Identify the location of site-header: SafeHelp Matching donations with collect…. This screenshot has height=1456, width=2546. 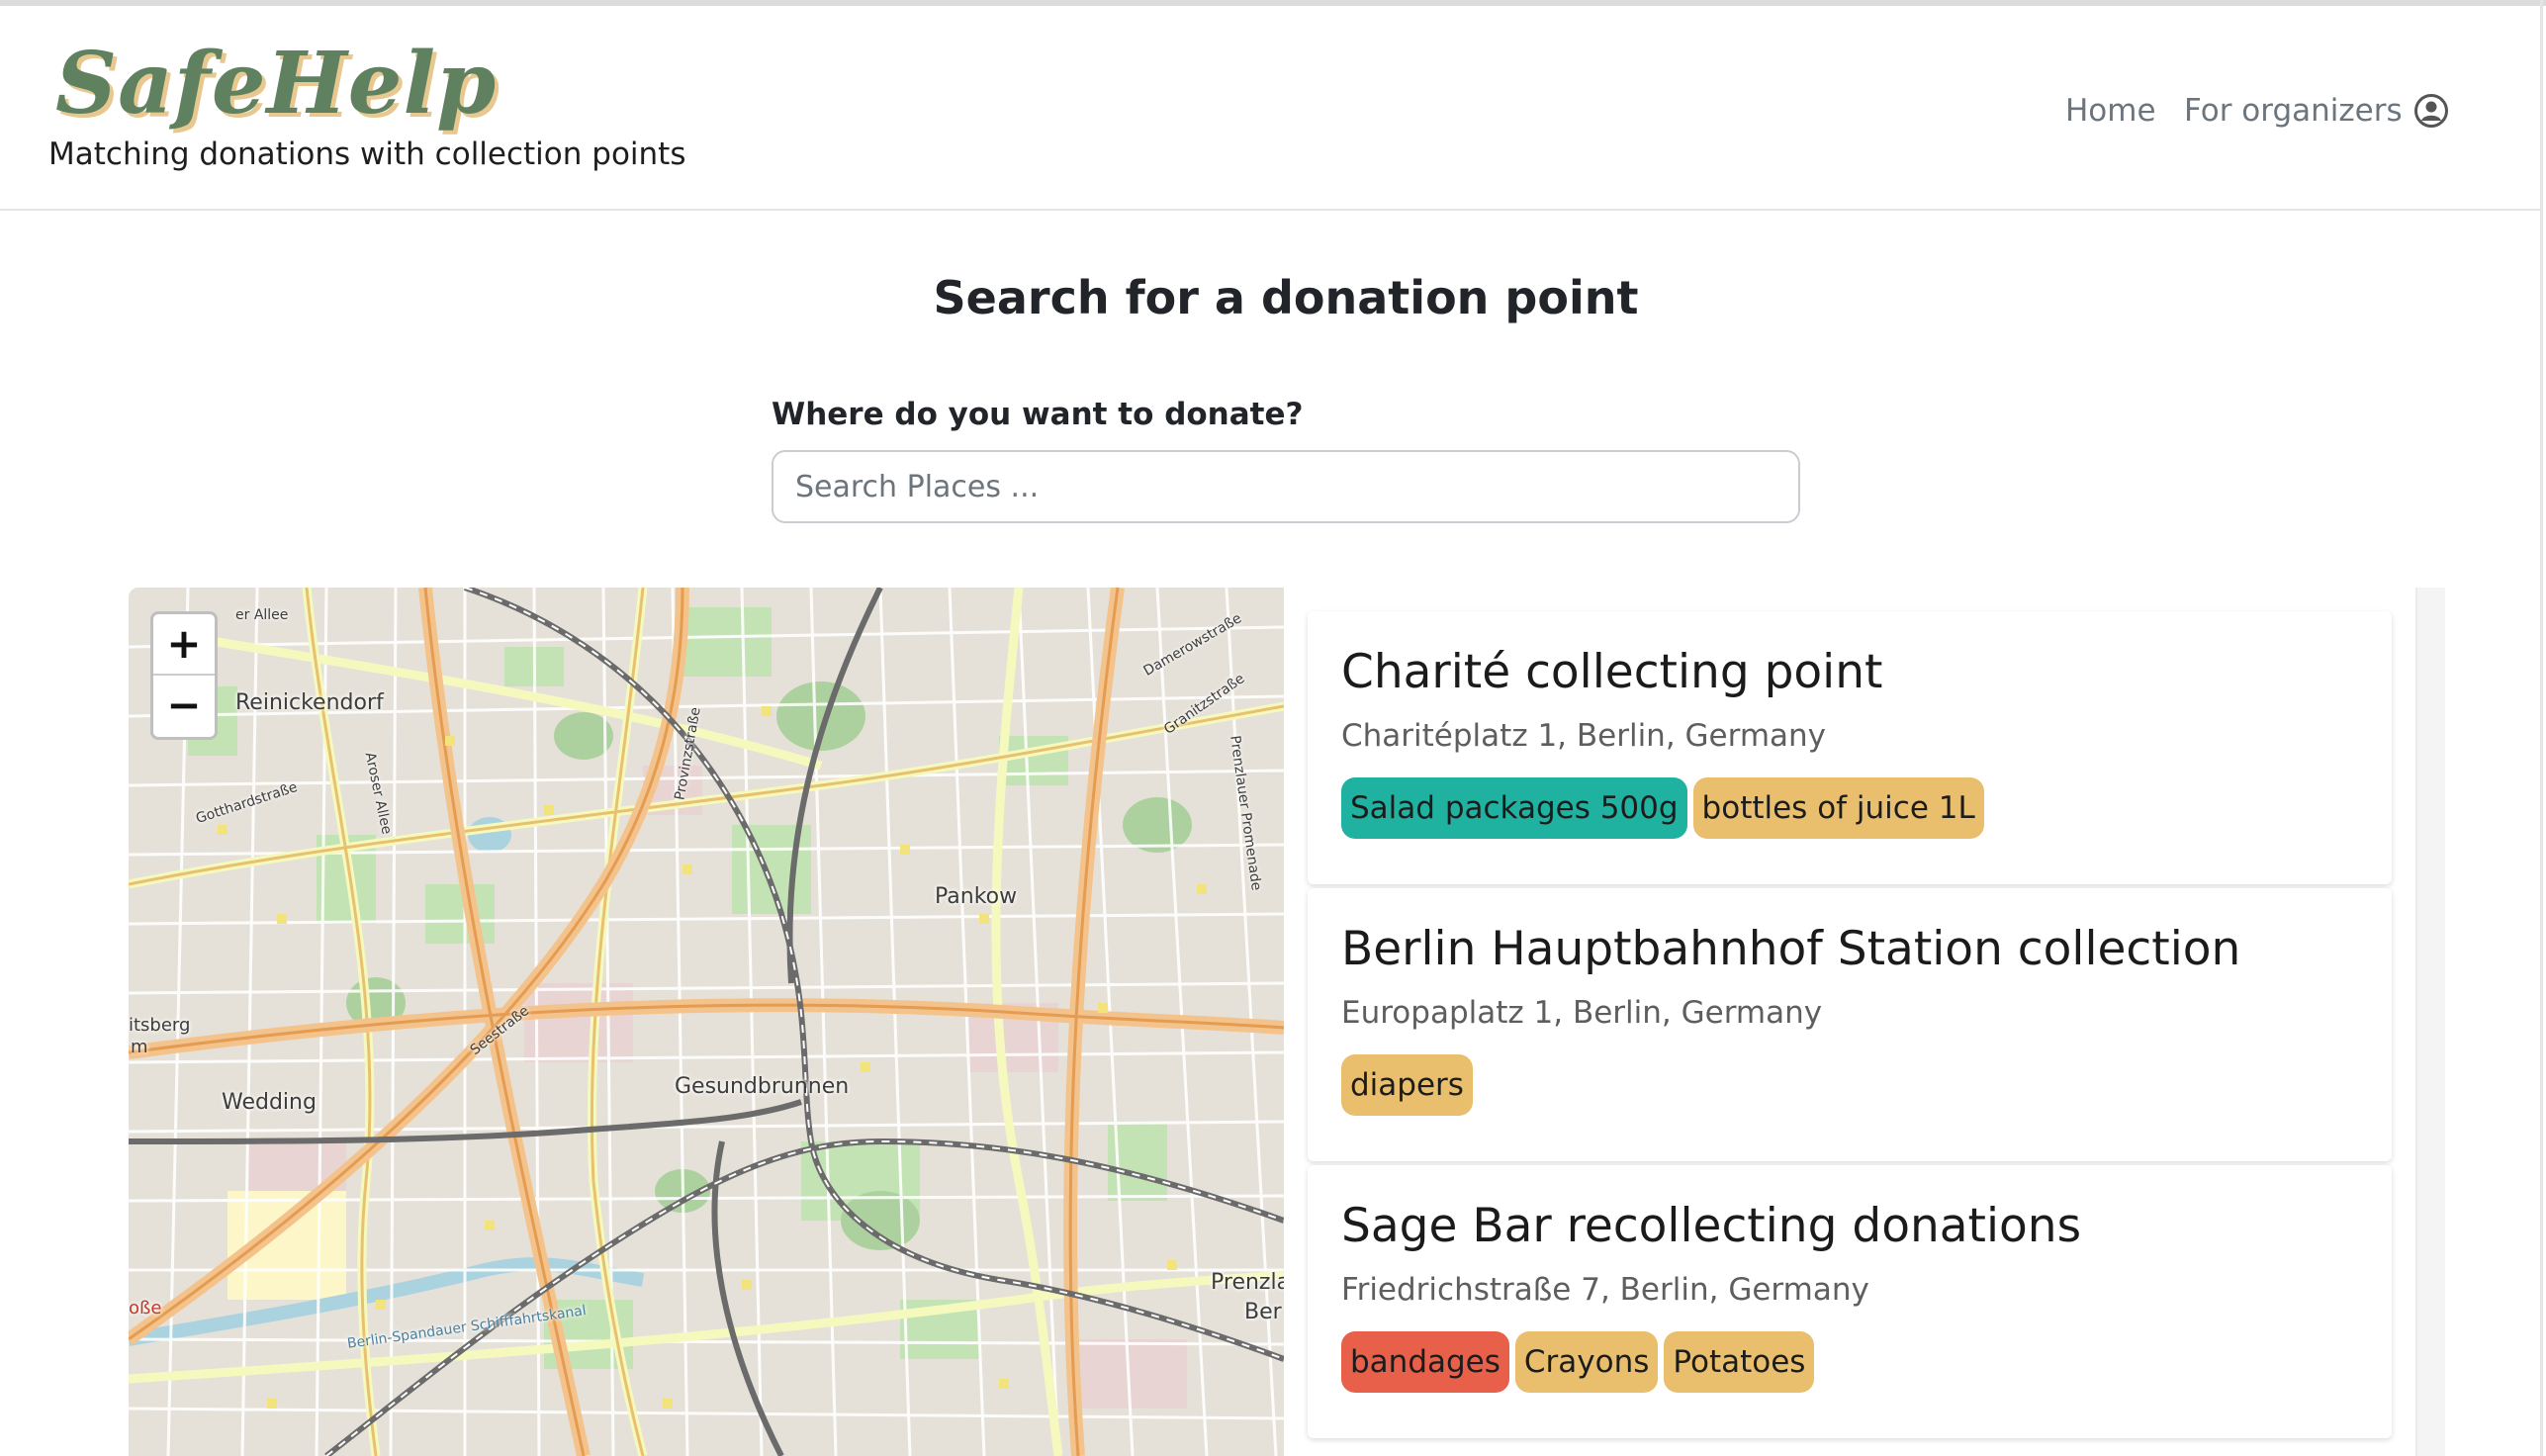
(1270, 108).